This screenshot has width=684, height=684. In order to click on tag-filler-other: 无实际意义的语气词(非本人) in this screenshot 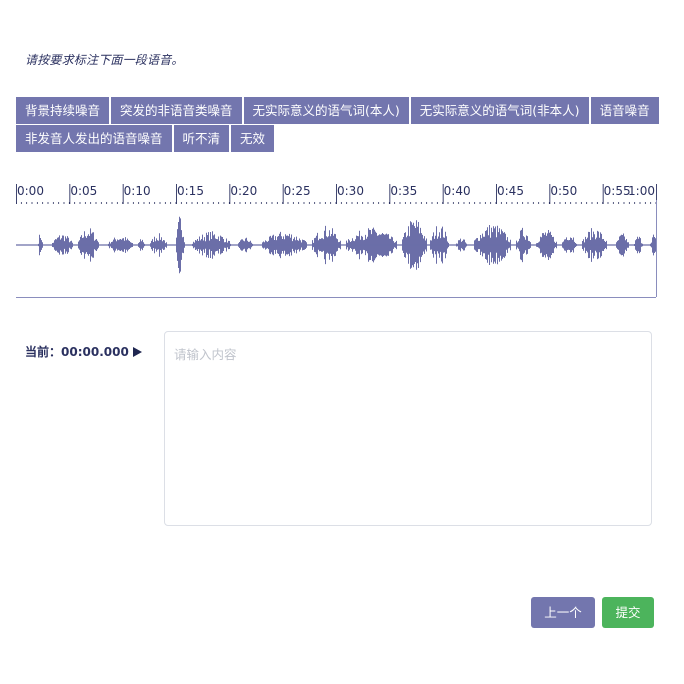, I will do `click(499, 110)`.